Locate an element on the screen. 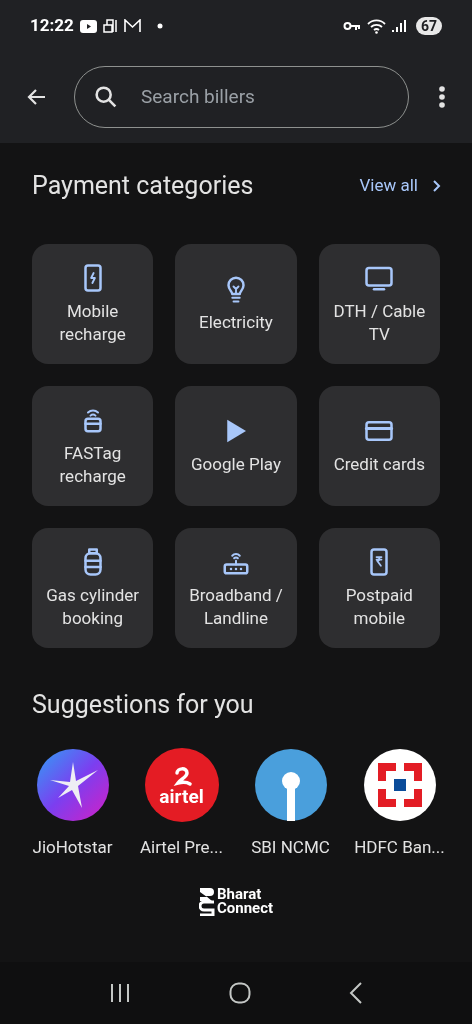 The width and height of the screenshot is (472, 1024). home-button is located at coordinates (240, 993).